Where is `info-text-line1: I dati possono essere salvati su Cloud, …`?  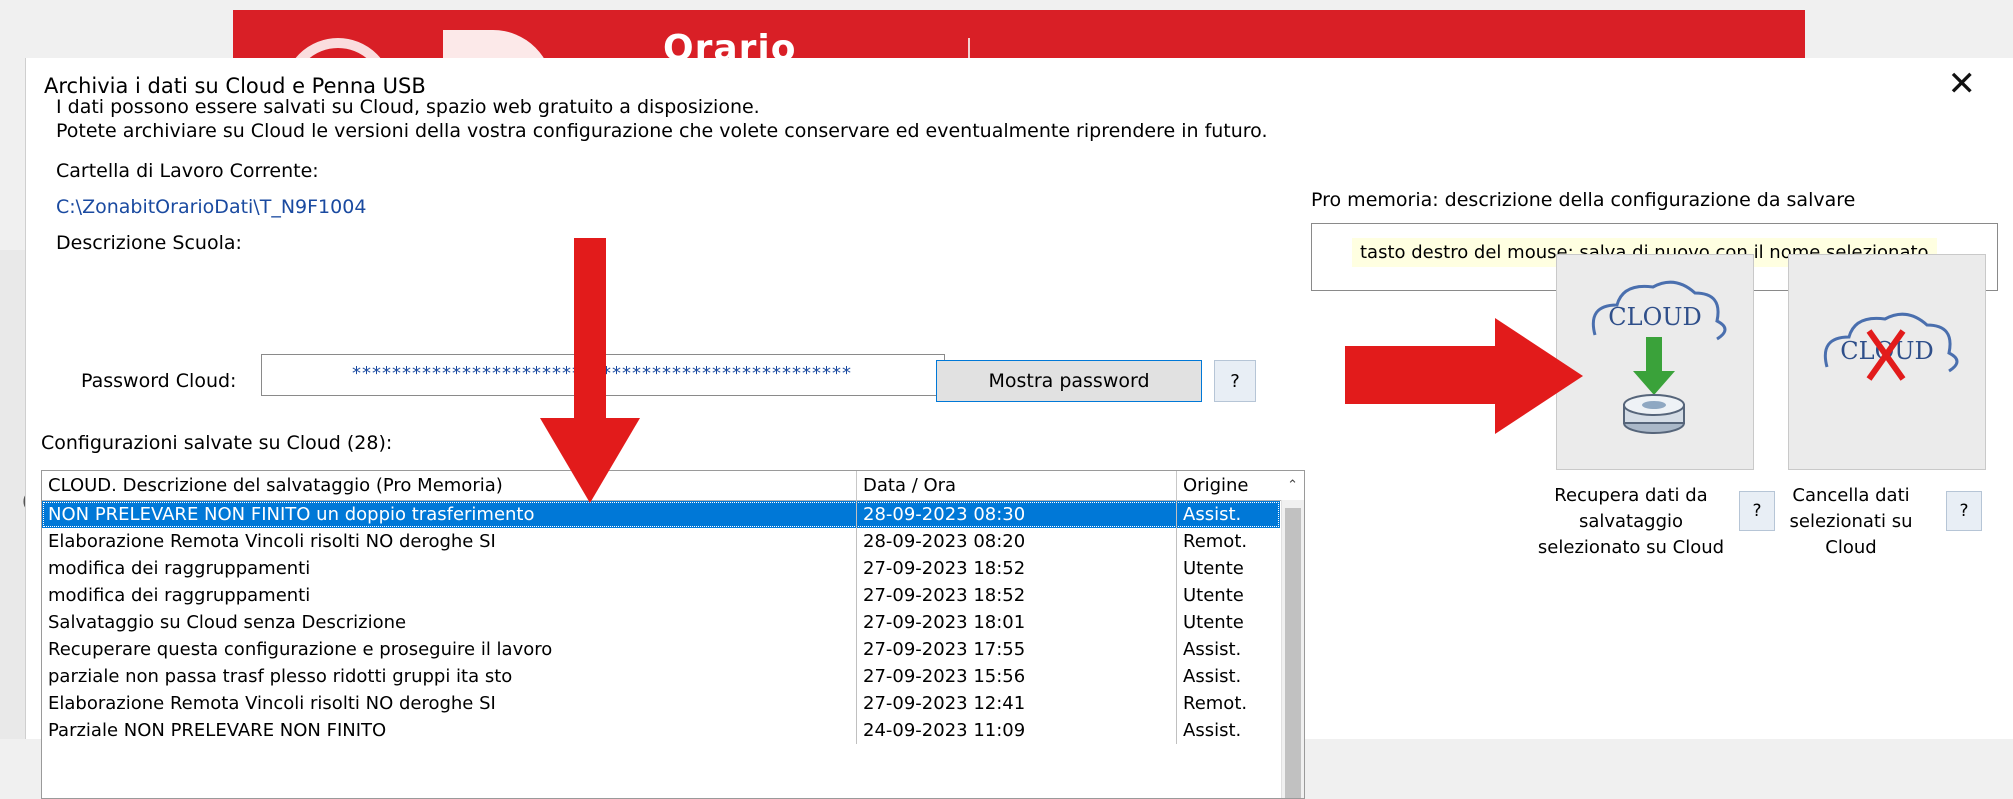
info-text-line1: I dati possono essere salvati su Cloud, … is located at coordinates (408, 107).